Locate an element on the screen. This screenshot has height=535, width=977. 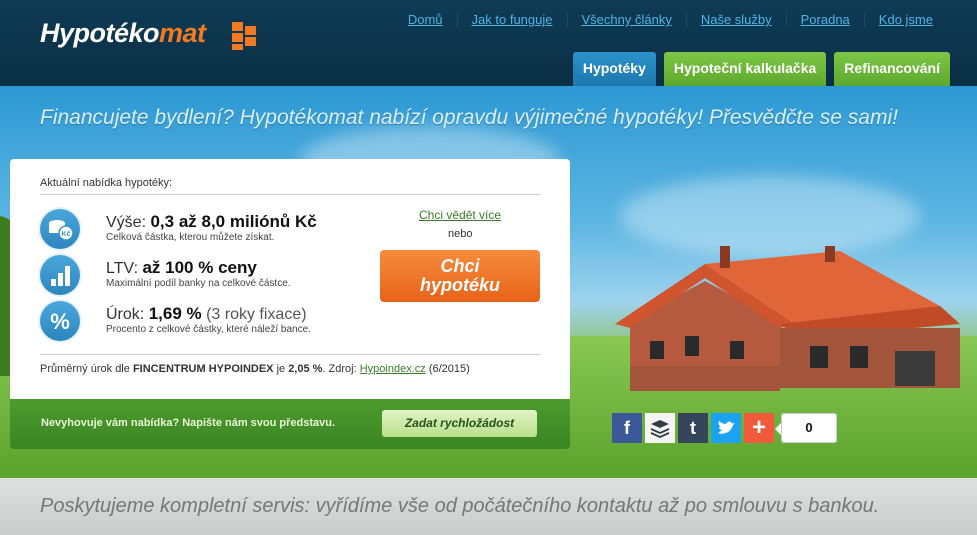
cloud is located at coordinates (770, 216).